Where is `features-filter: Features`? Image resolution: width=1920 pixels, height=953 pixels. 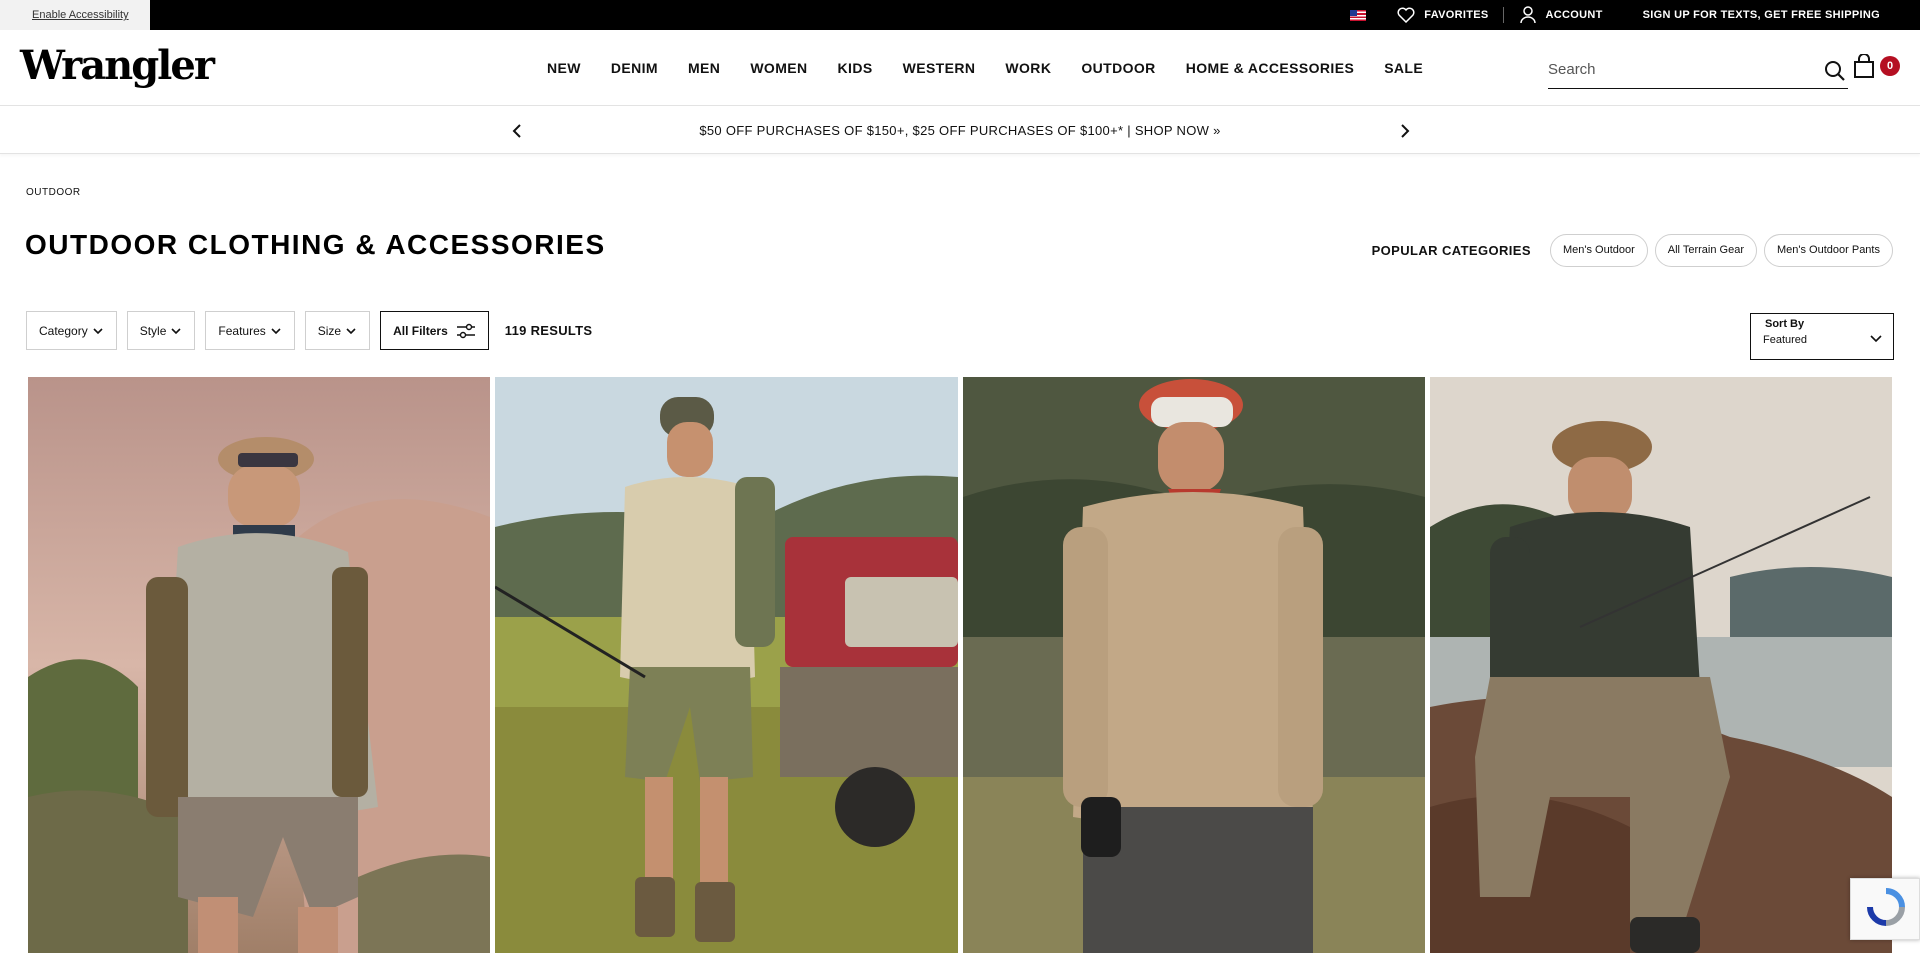 features-filter: Features is located at coordinates (250, 330).